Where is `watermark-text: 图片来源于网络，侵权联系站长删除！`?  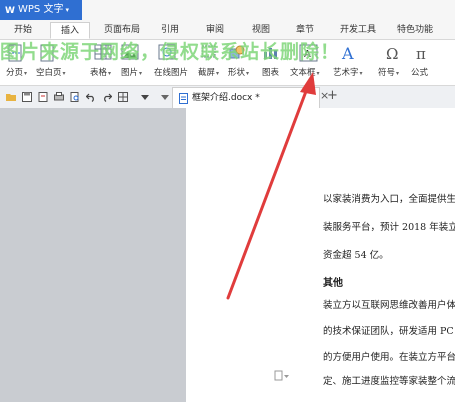 watermark-text: 图片来源于网络，侵权联系站长删除！ is located at coordinates (170, 52).